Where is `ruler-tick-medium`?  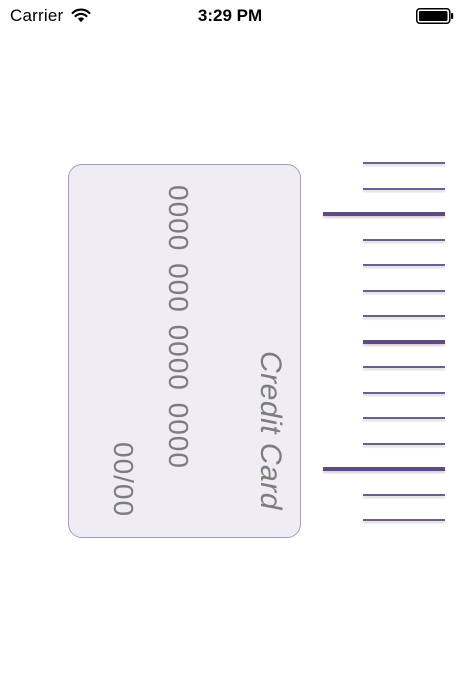 ruler-tick-medium is located at coordinates (404, 342).